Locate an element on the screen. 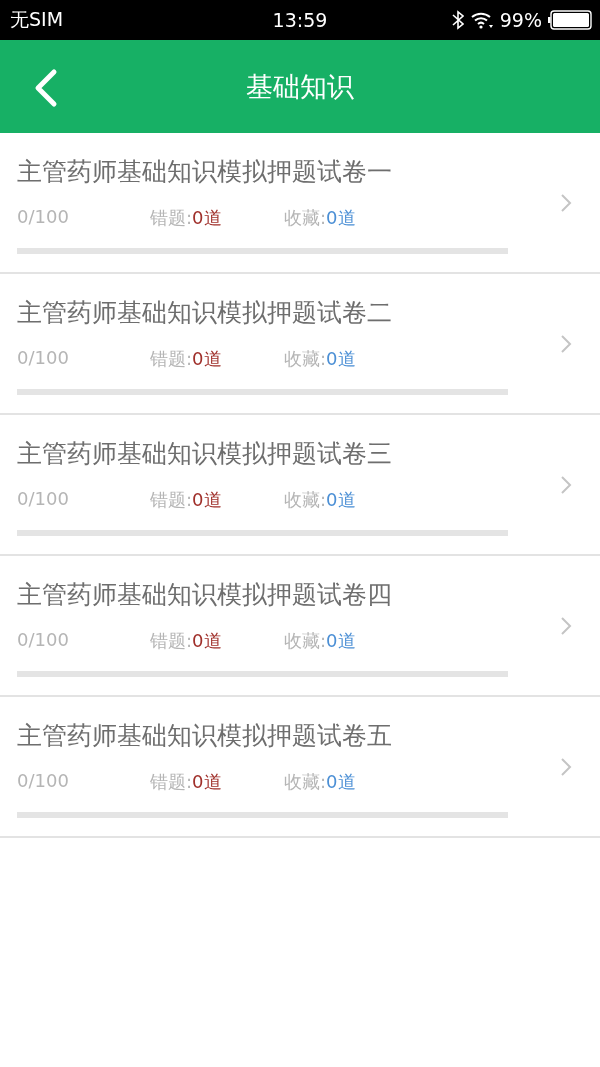  exam-list-item: 主管药师基础知识模拟押题试卷五 0/100 错题:0道 收藏:0道 is located at coordinates (300, 767).